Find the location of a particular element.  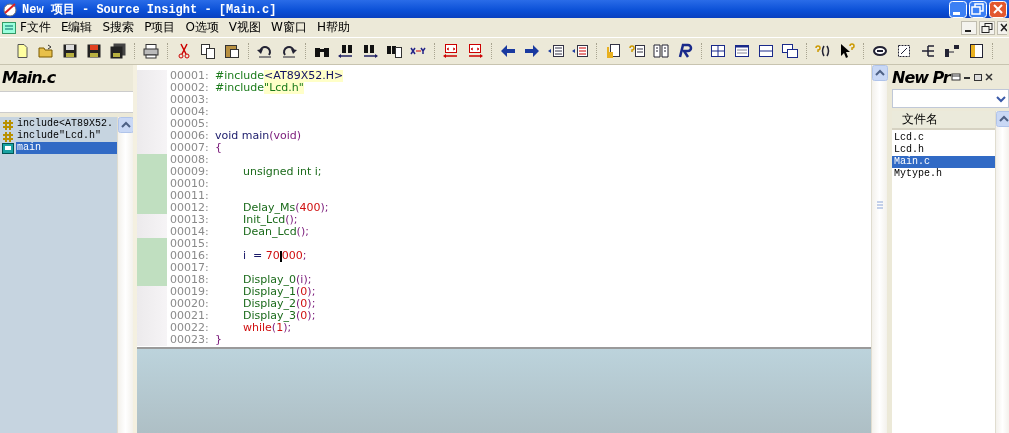

line-number: 00022: is located at coordinates (189, 328).